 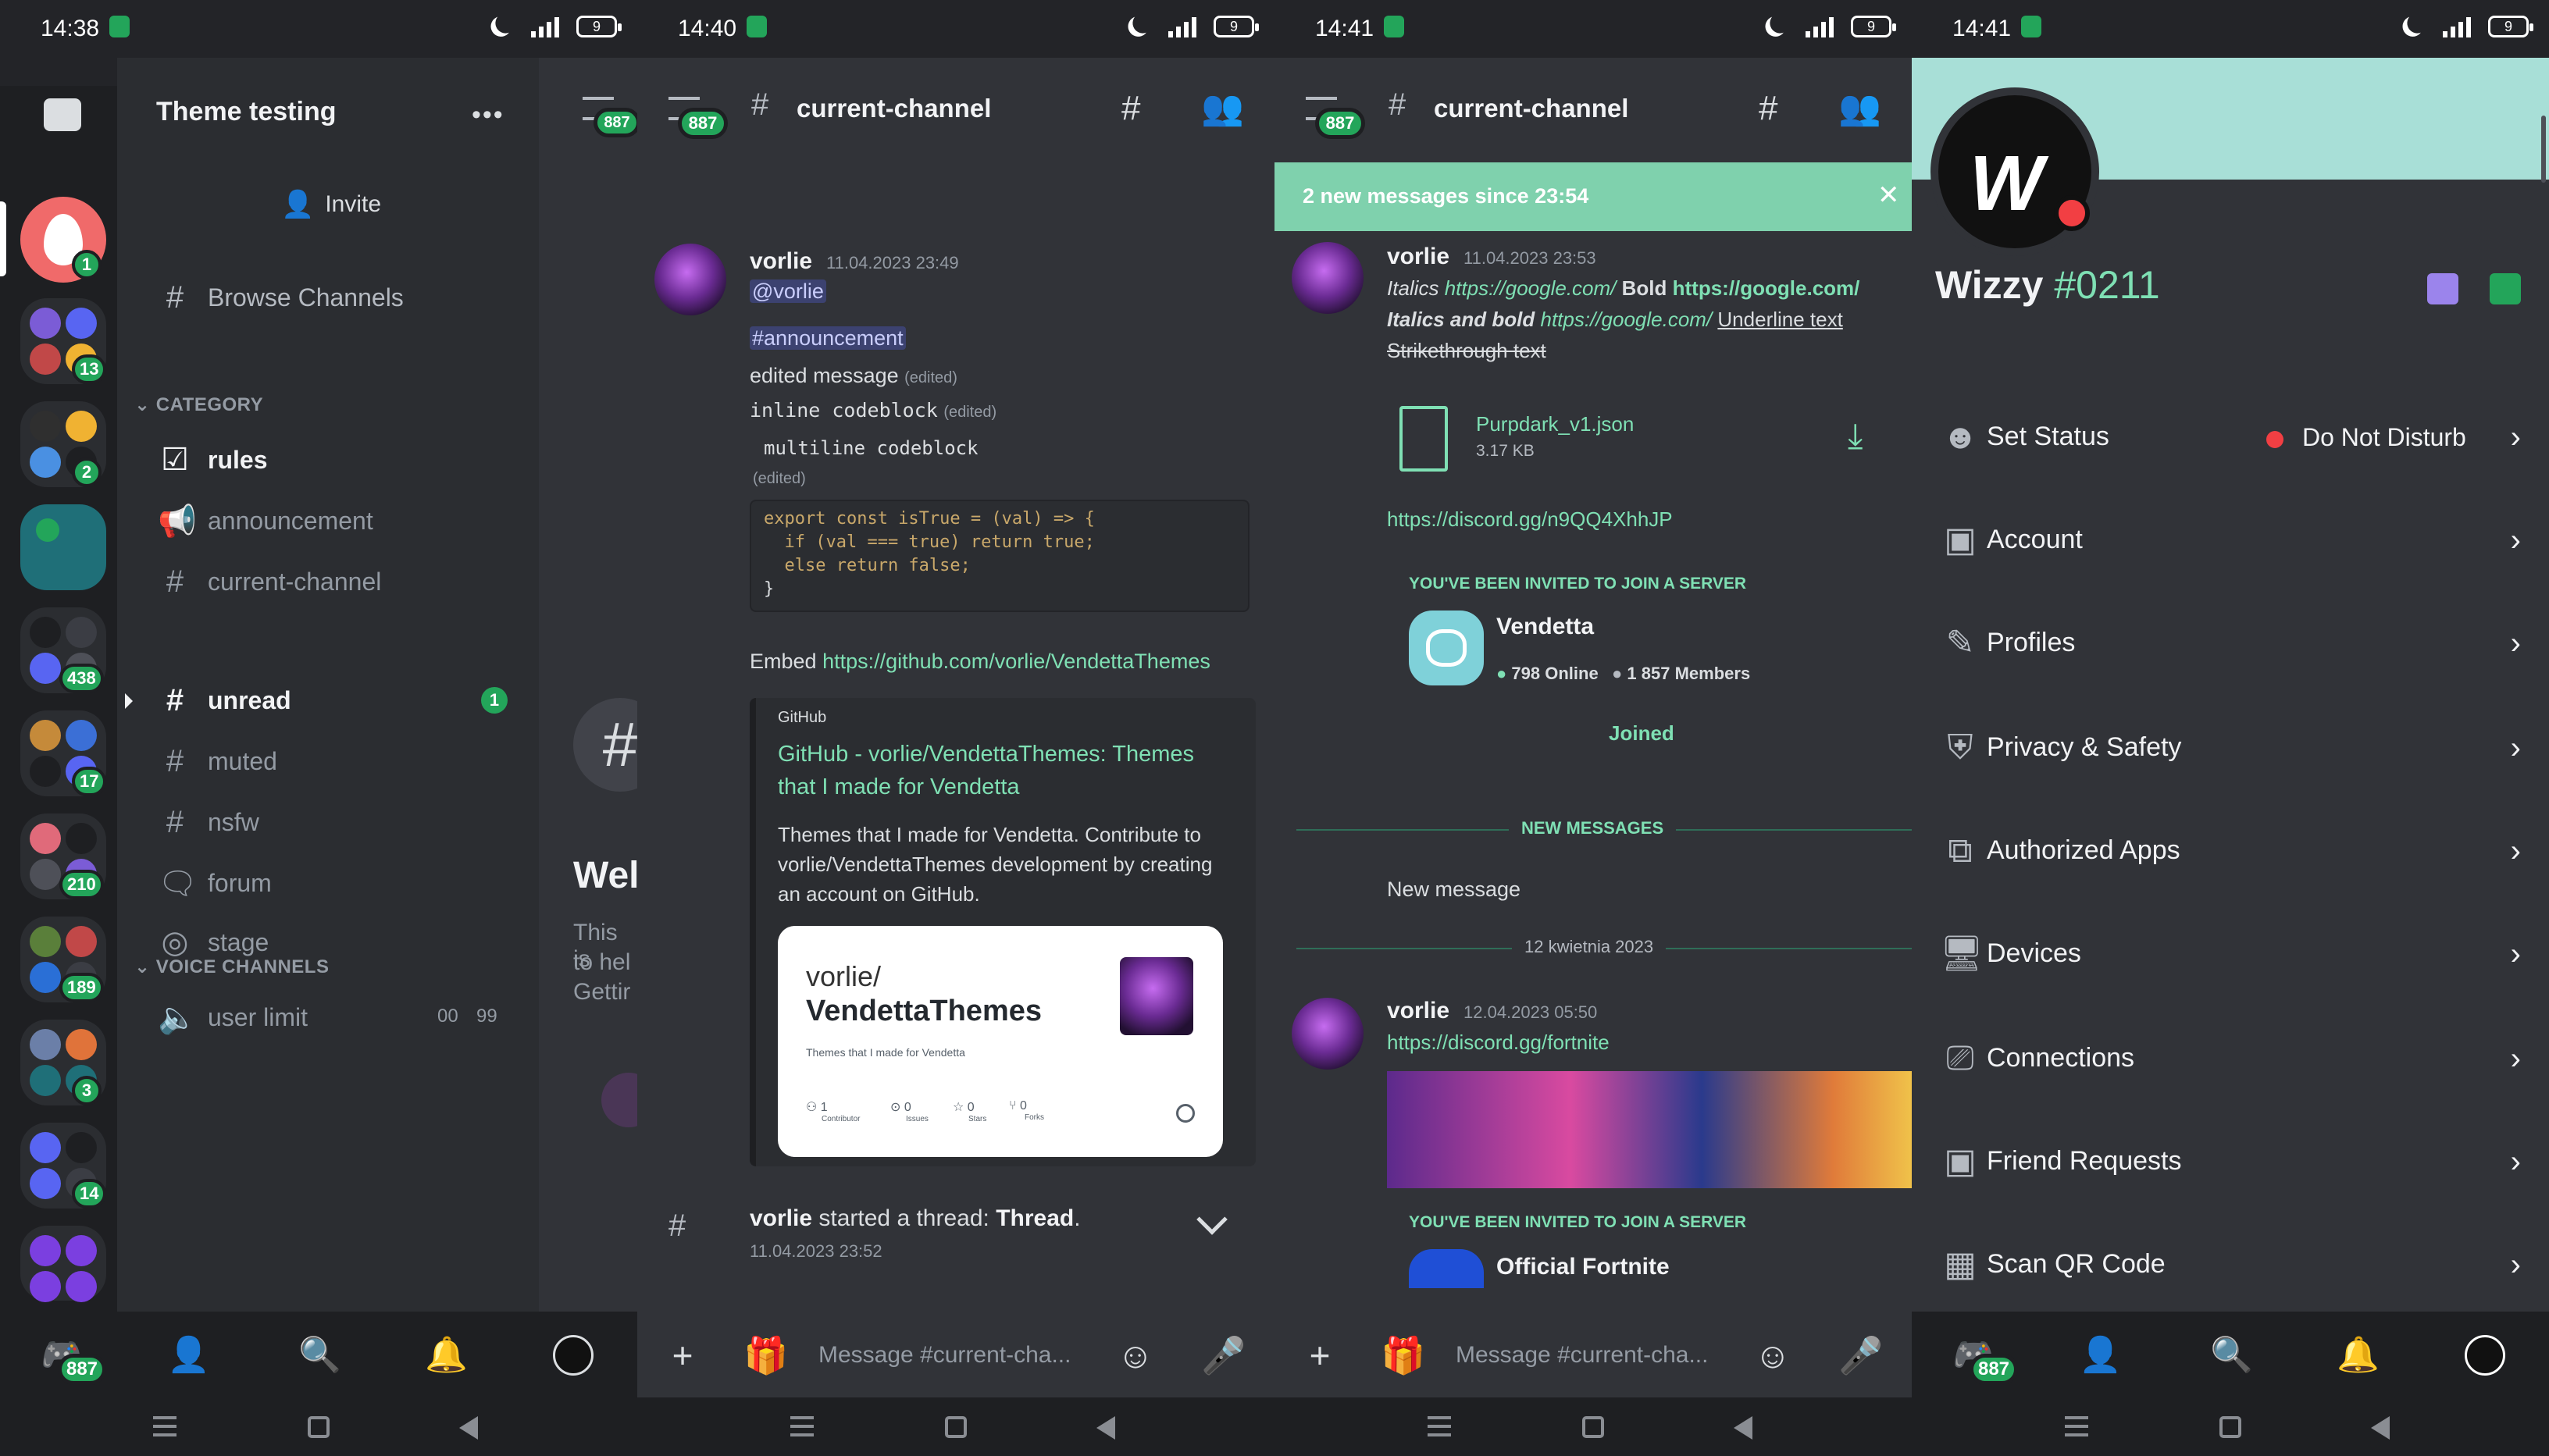 I want to click on channel-announcement: 📢 announcement, so click(x=265, y=520).